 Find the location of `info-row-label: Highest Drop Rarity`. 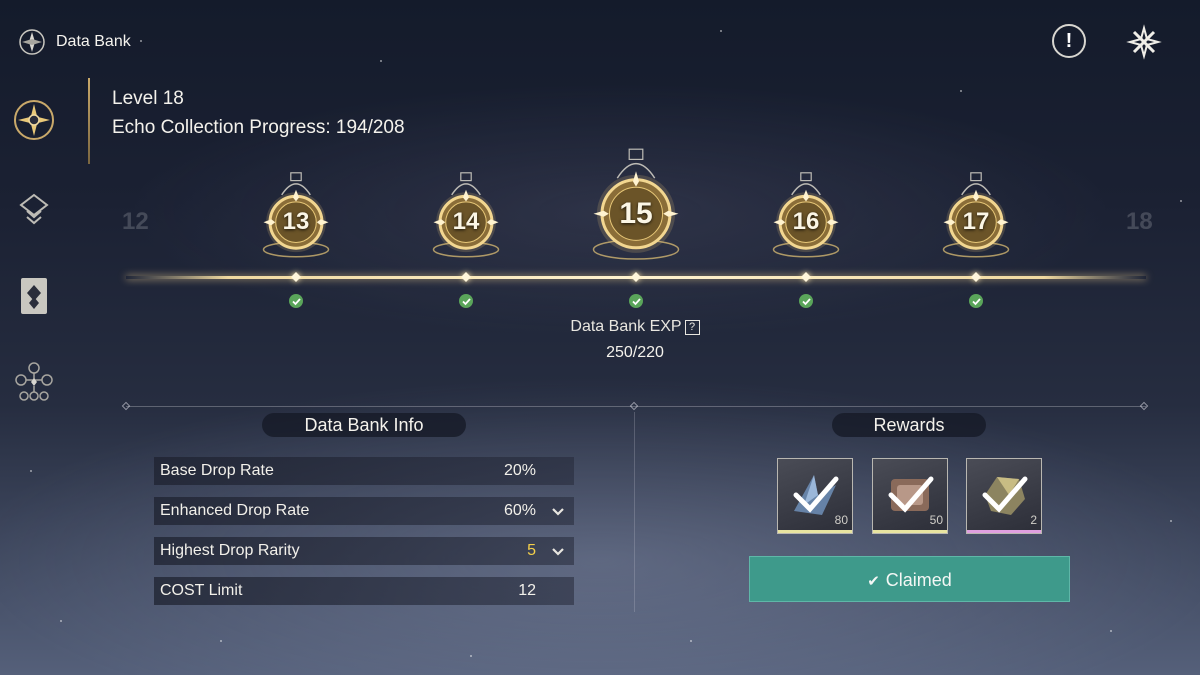

info-row-label: Highest Drop Rarity is located at coordinates (230, 550).